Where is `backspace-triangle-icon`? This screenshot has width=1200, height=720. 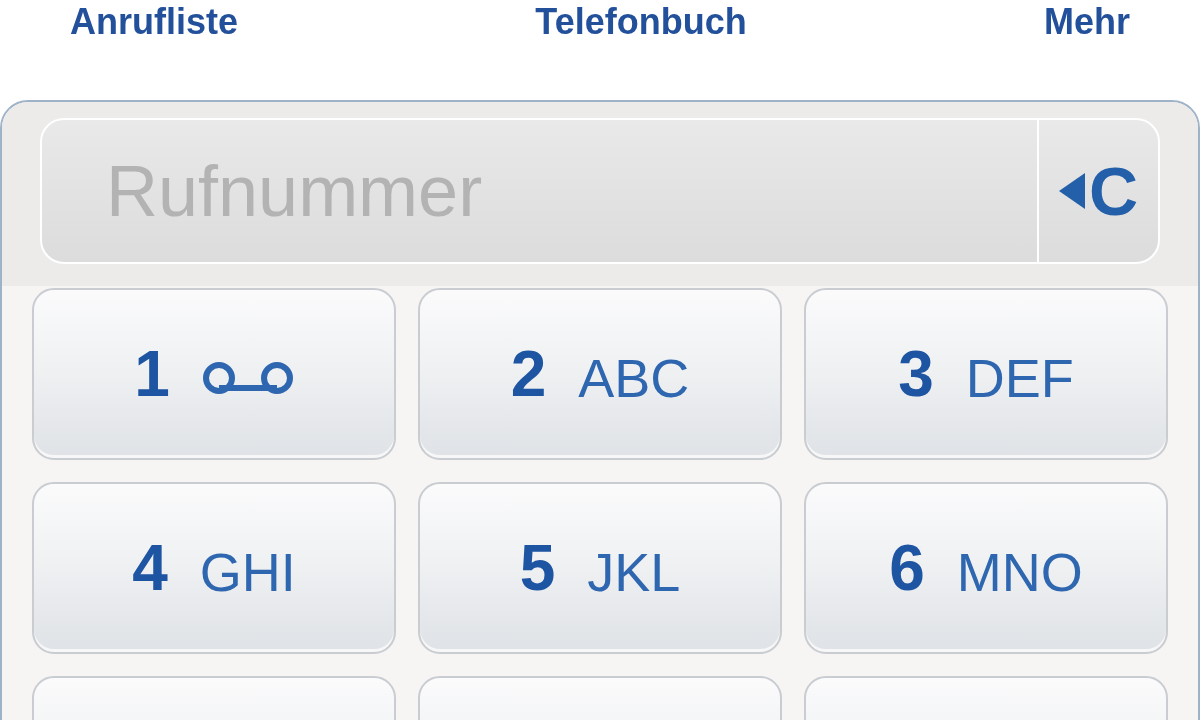
backspace-triangle-icon is located at coordinates (1071, 191).